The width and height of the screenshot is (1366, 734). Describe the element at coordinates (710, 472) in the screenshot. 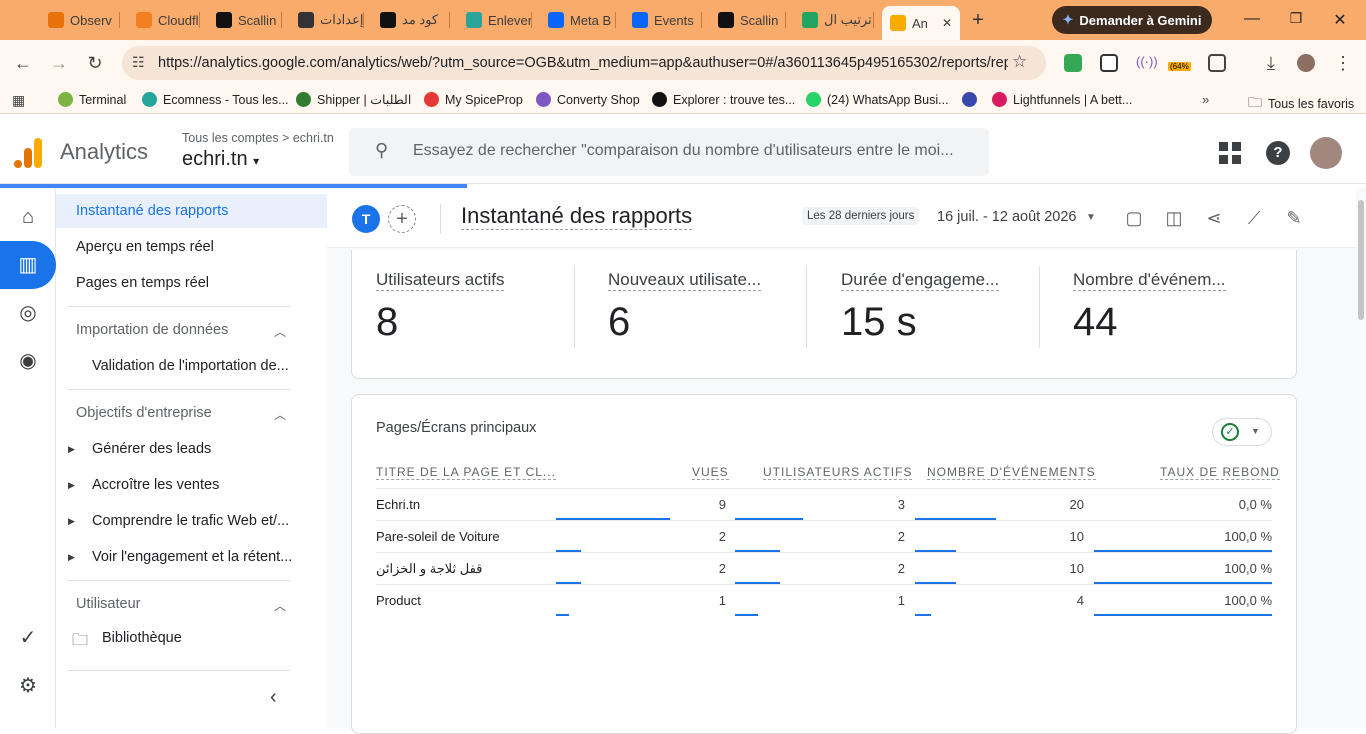

I see `column-header-views: VUES` at that location.